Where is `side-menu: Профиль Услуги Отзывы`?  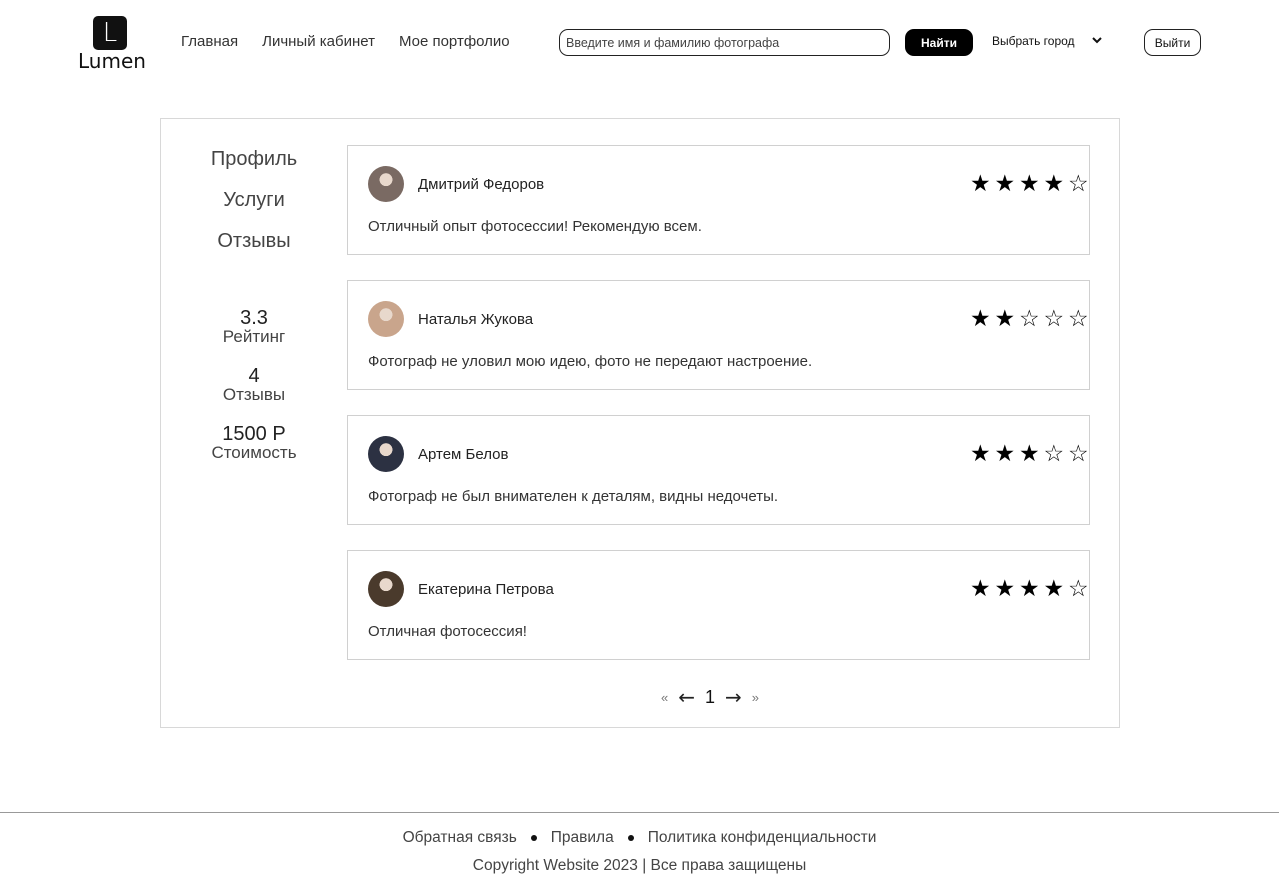
side-menu: Профиль Услуги Отзывы is located at coordinates (254, 206).